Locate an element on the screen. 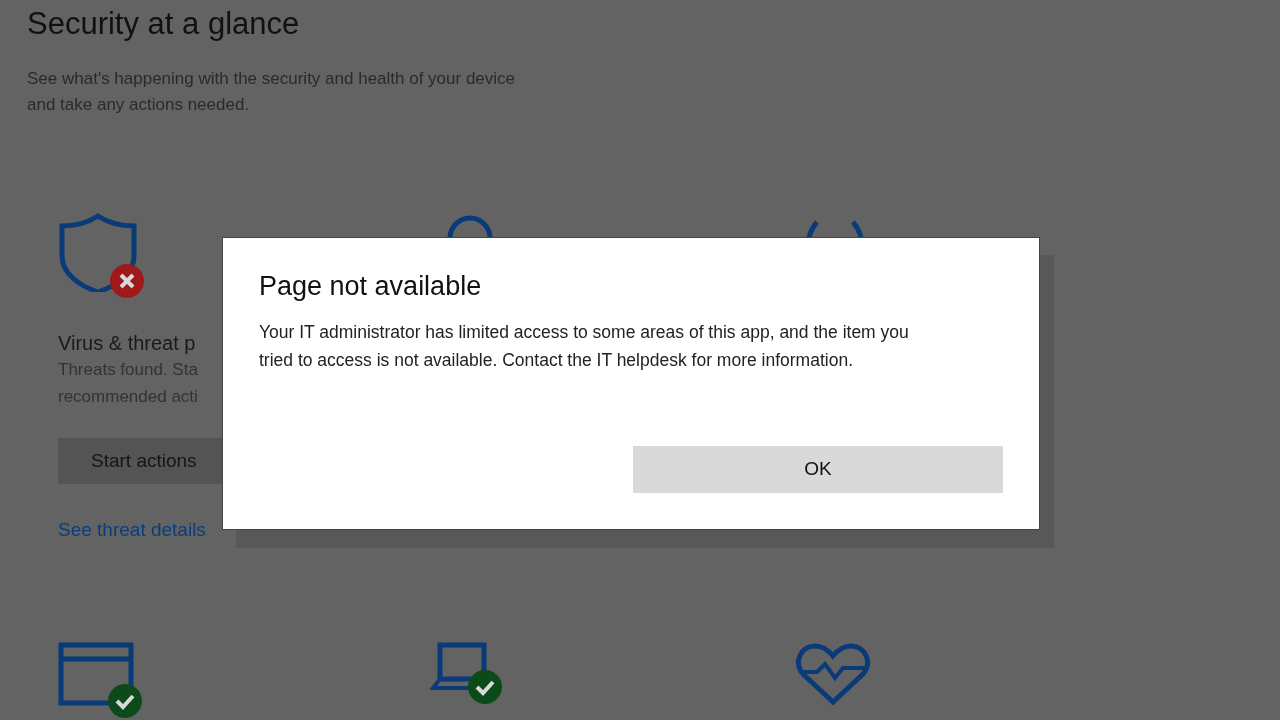 This screenshot has height=720, width=1280. page-title: Security at a glance is located at coordinates (164, 24).